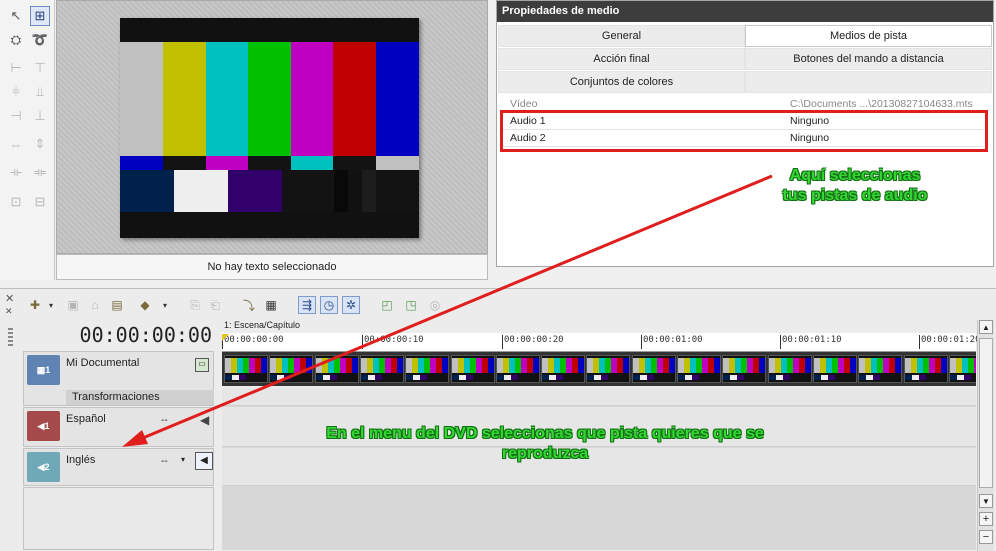 This screenshot has height=551, width=996. What do you see at coordinates (40, 16) in the screenshot?
I see `crop-icon: ⊞` at bounding box center [40, 16].